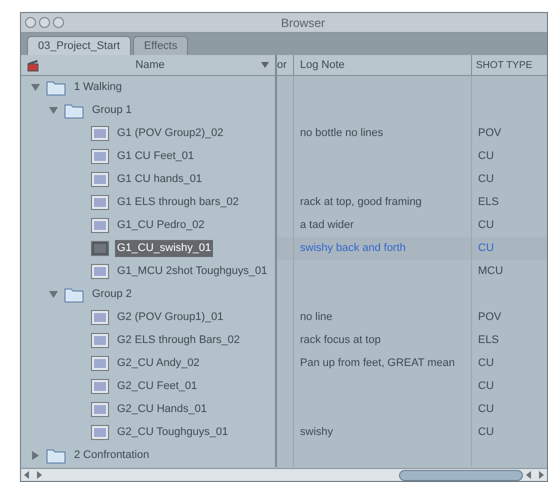 The height and width of the screenshot is (482, 548). What do you see at coordinates (303, 23) in the screenshot?
I see `window-title: Browser` at bounding box center [303, 23].